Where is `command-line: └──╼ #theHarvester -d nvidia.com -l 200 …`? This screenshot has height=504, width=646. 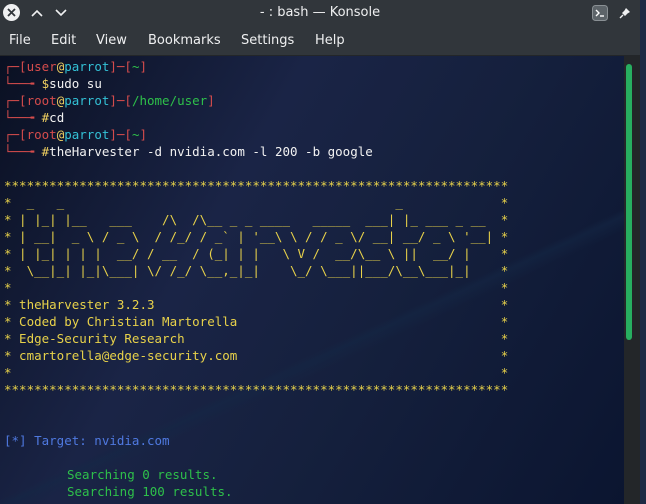
command-line: └──╼ #theHarvester -d nvidia.com -l 200 … is located at coordinates (188, 151).